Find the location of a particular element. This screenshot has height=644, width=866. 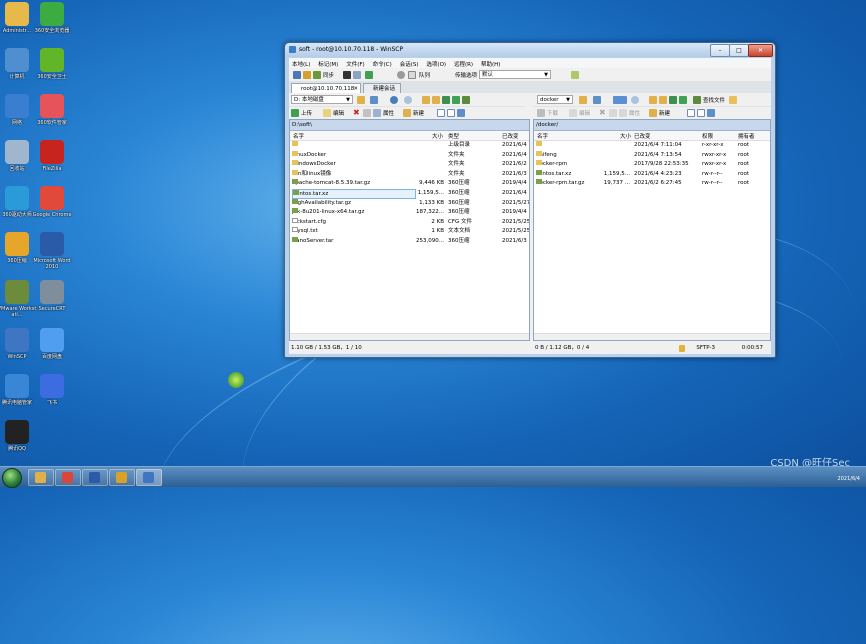

home-icon is located at coordinates (673, 100).